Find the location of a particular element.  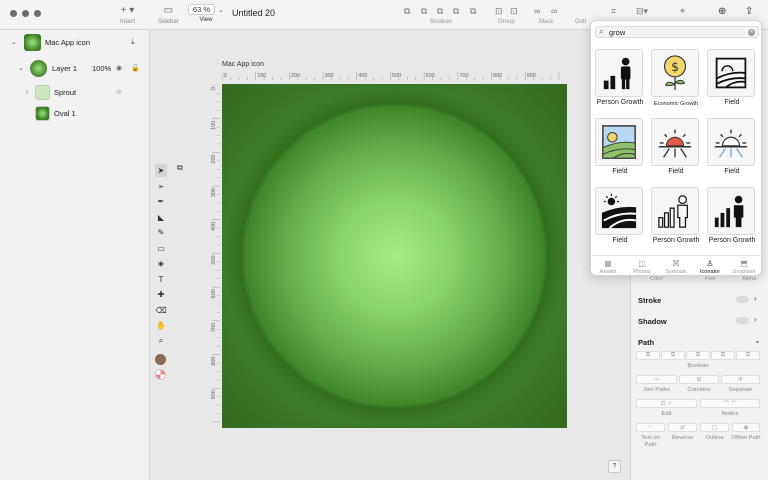

stroke-toggle is located at coordinates (742, 299).